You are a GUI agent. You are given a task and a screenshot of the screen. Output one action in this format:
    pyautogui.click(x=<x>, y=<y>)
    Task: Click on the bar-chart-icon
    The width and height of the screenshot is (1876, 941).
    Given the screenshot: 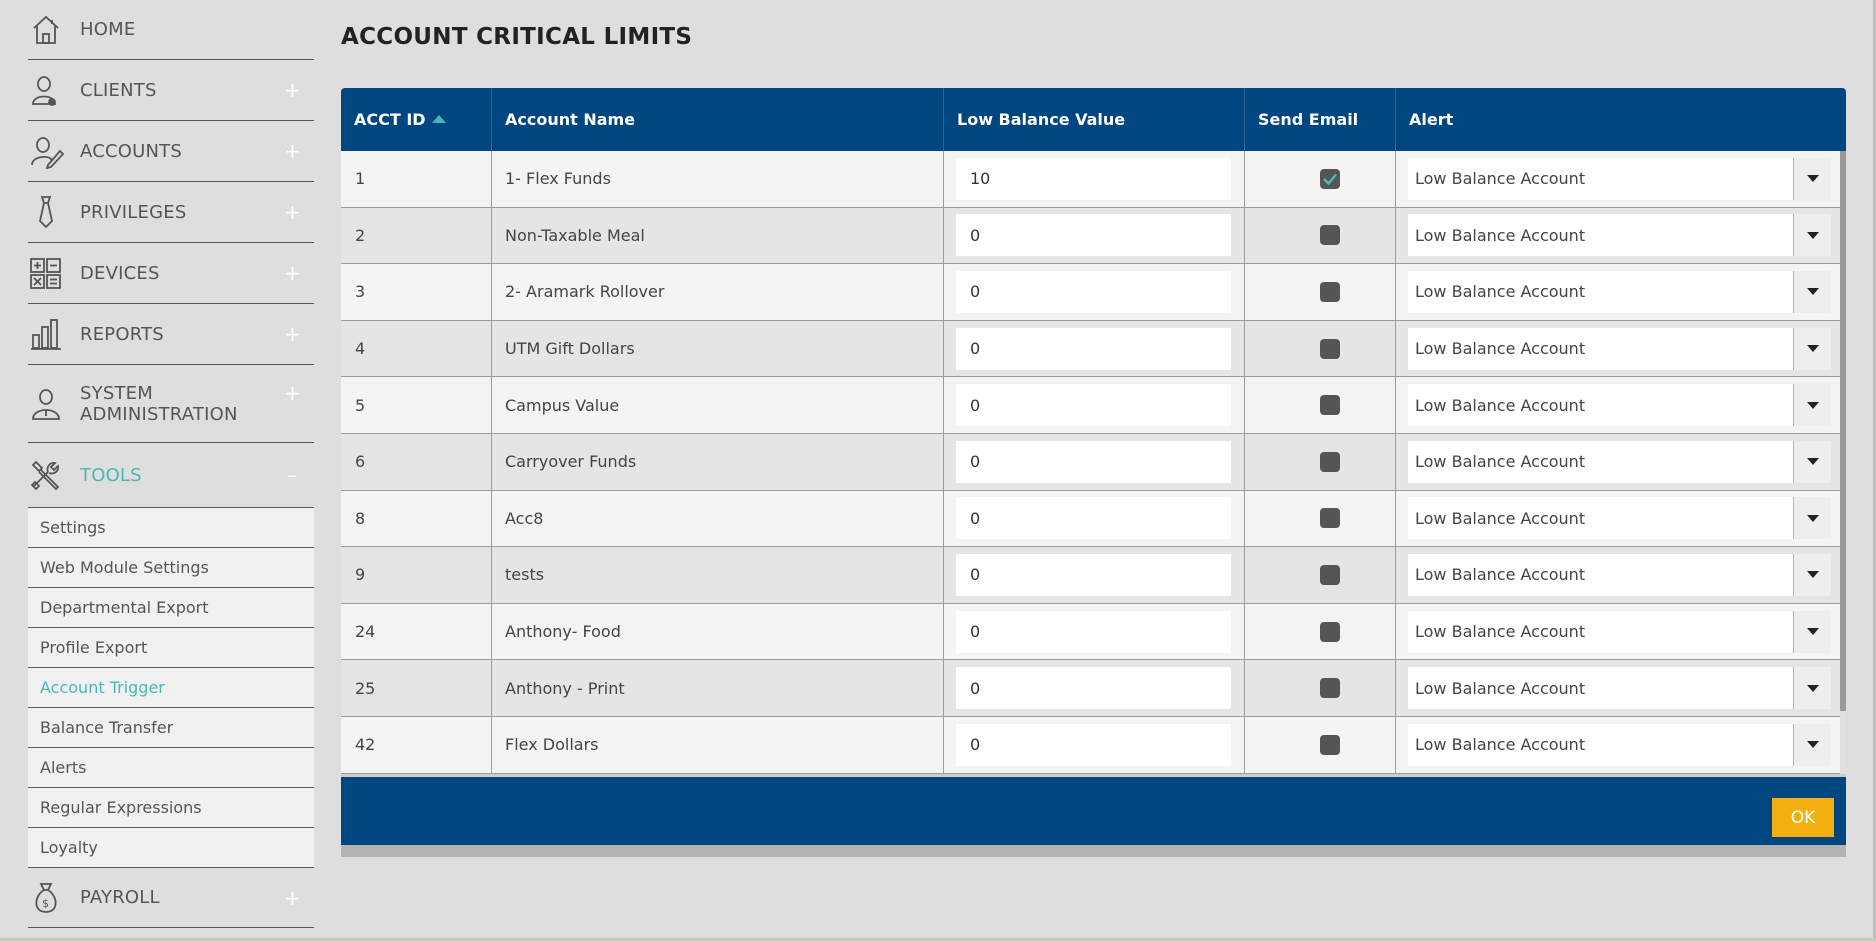 What is the action you would take?
    pyautogui.click(x=46, y=334)
    